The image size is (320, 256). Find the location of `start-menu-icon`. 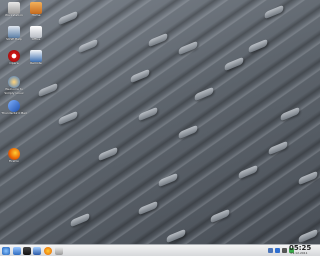

start-menu-icon is located at coordinates (6, 251).